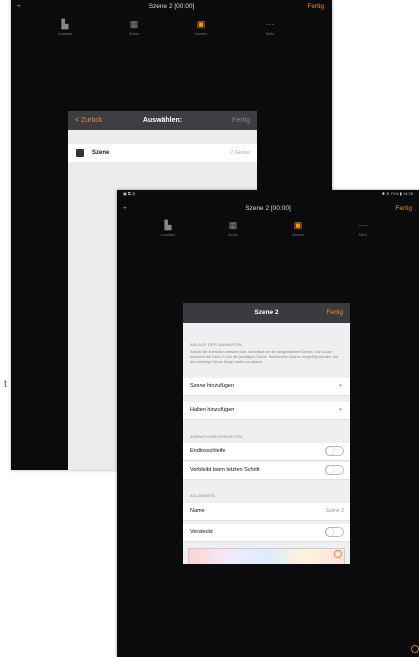 This screenshot has height=657, width=419. Describe the element at coordinates (266, 533) in the screenshot. I see `hidden-row: Versteckt` at that location.